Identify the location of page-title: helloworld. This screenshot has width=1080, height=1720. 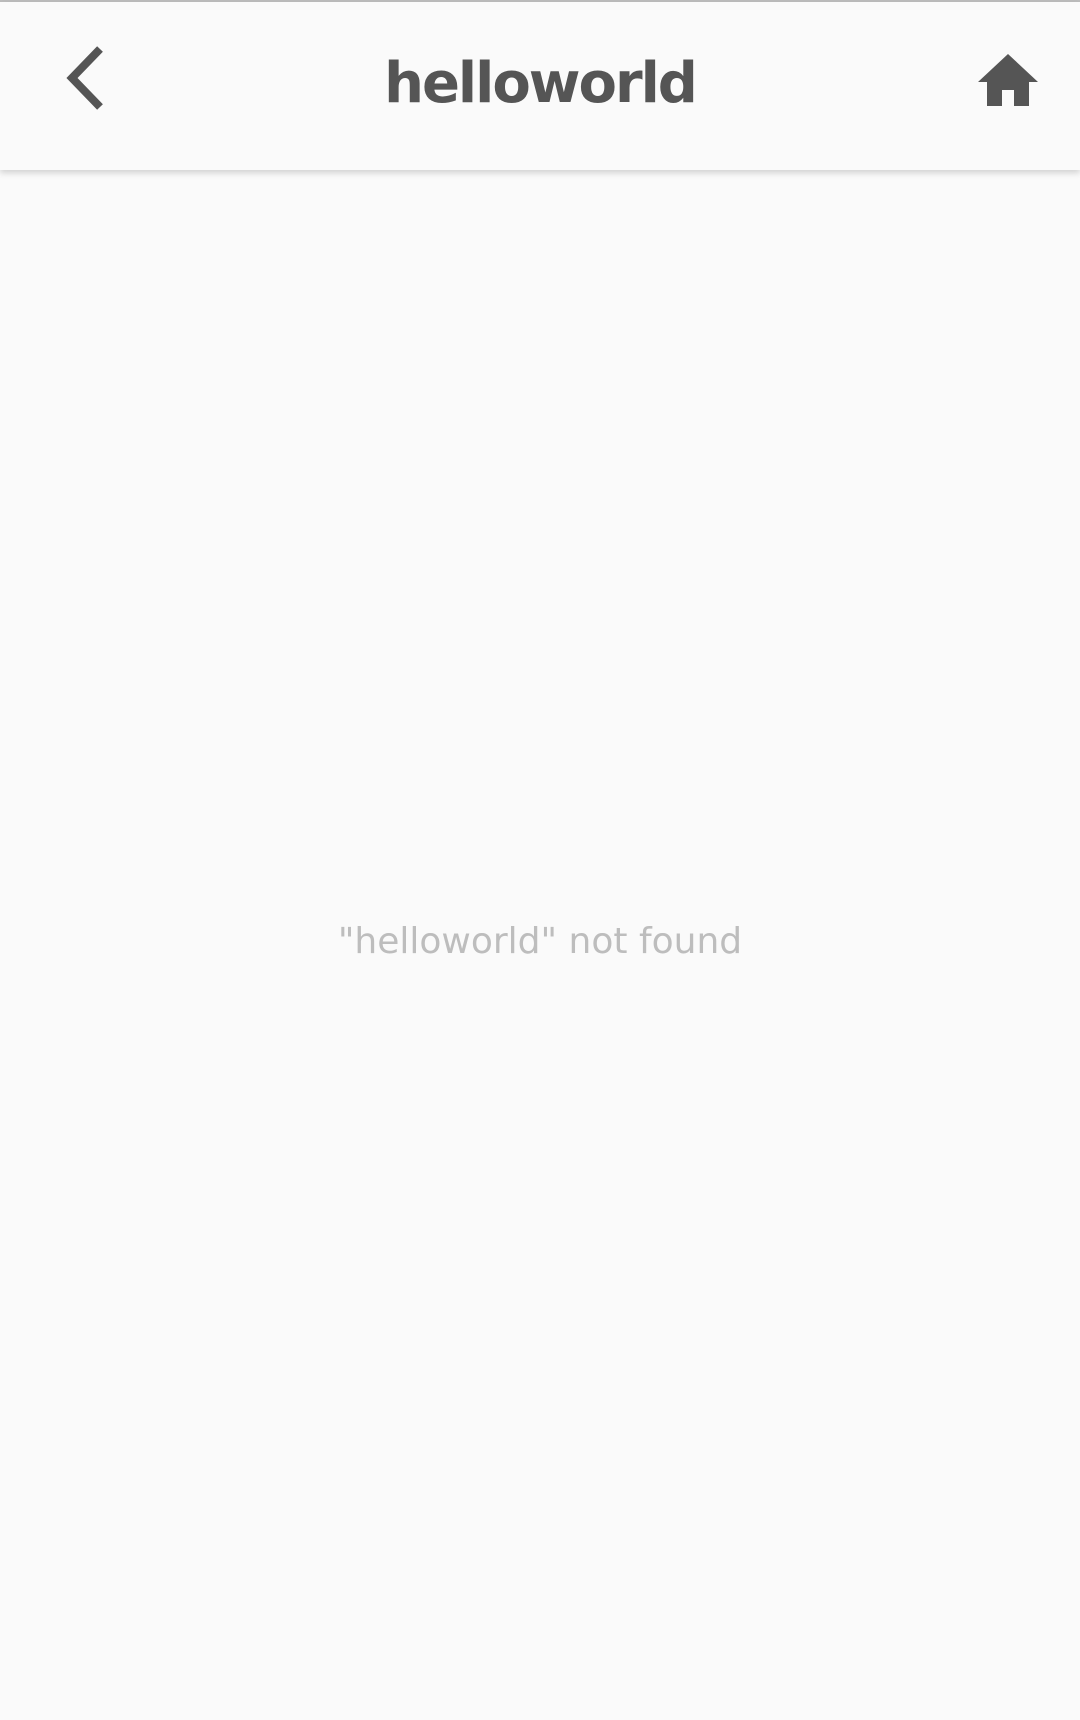
(541, 83).